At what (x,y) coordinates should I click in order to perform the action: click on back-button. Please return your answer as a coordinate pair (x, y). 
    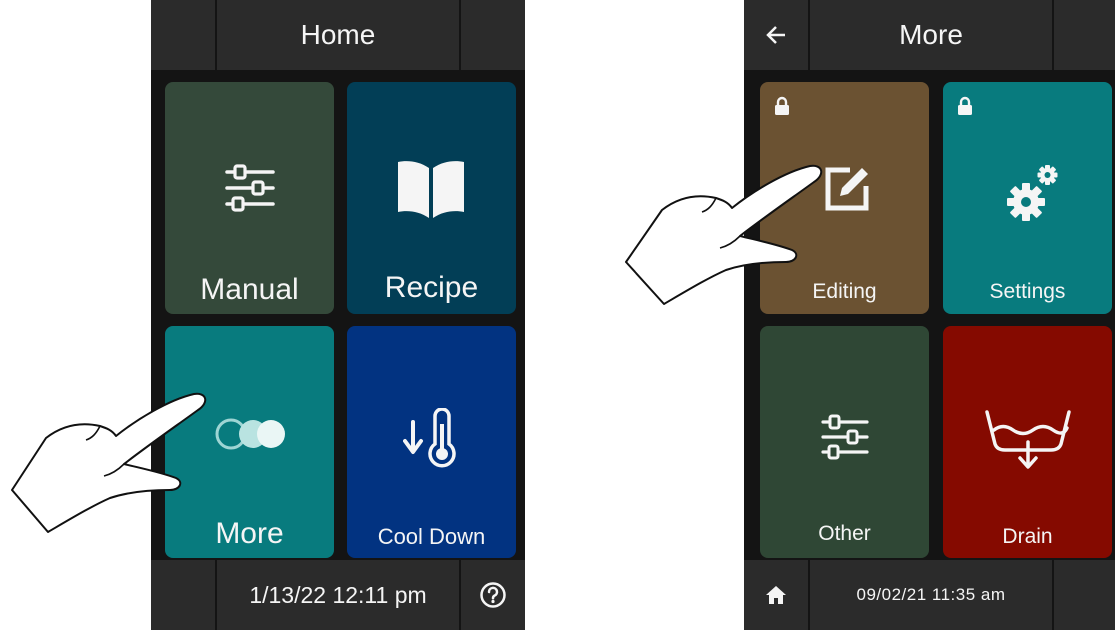
    Looking at the image, I should click on (777, 35).